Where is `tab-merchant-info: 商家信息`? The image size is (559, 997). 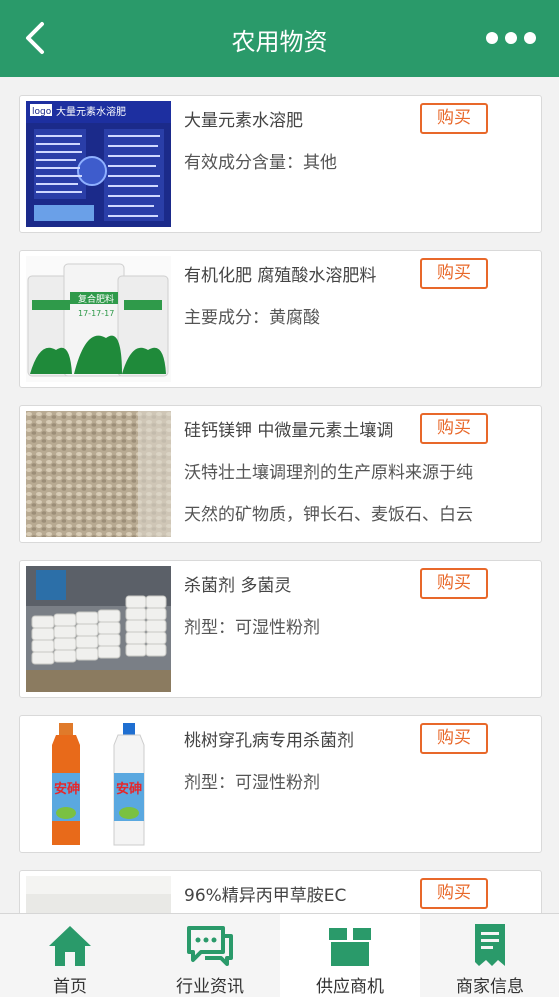 tab-merchant-info: 商家信息 is located at coordinates (489, 955).